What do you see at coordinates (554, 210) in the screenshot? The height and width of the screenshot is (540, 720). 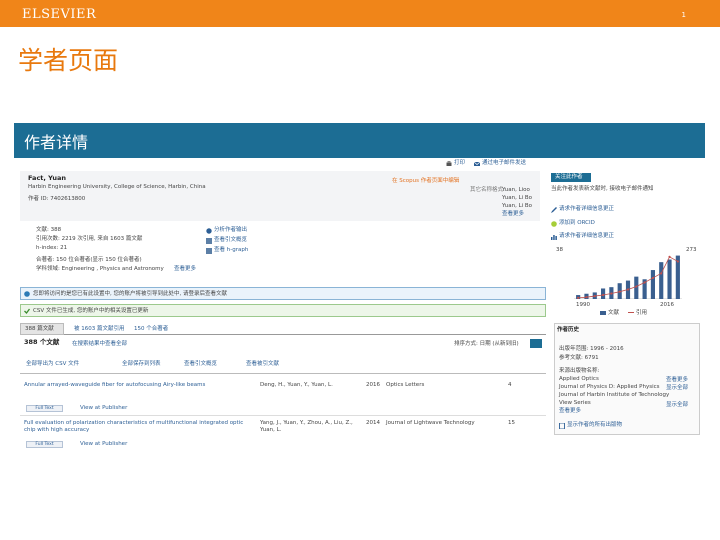 I see `edit-icon` at bounding box center [554, 210].